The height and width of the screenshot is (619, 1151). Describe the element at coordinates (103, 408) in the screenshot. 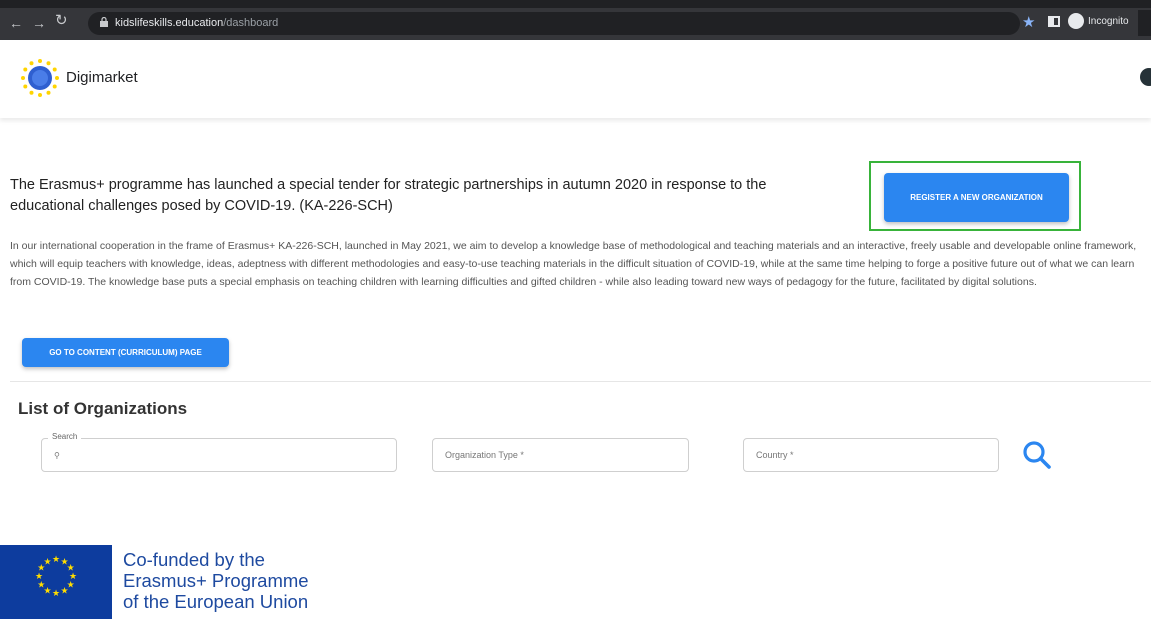

I see `organizations-list-title: List of Organizations` at that location.